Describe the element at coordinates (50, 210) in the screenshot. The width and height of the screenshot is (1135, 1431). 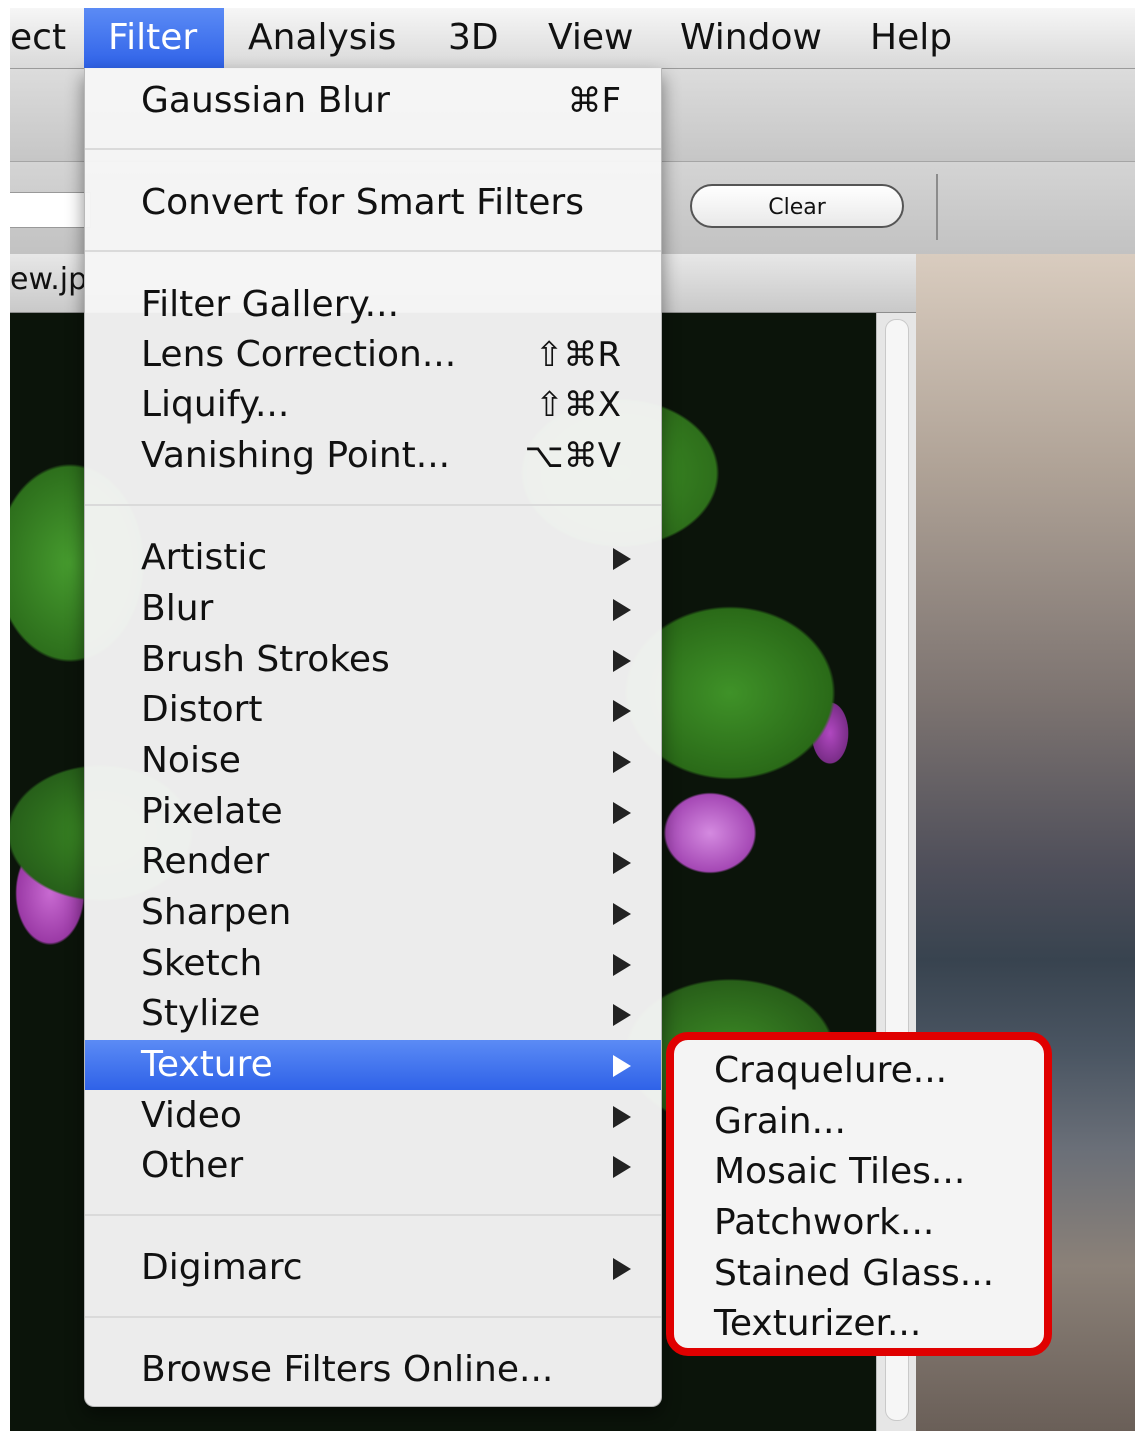
I see `options-input` at that location.